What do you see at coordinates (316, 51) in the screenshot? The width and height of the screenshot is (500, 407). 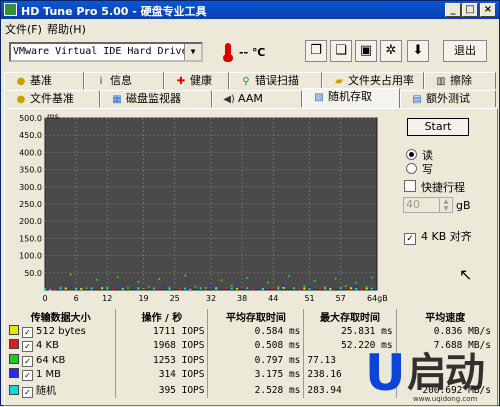 I see `copy-info-icon: ❐` at bounding box center [316, 51].